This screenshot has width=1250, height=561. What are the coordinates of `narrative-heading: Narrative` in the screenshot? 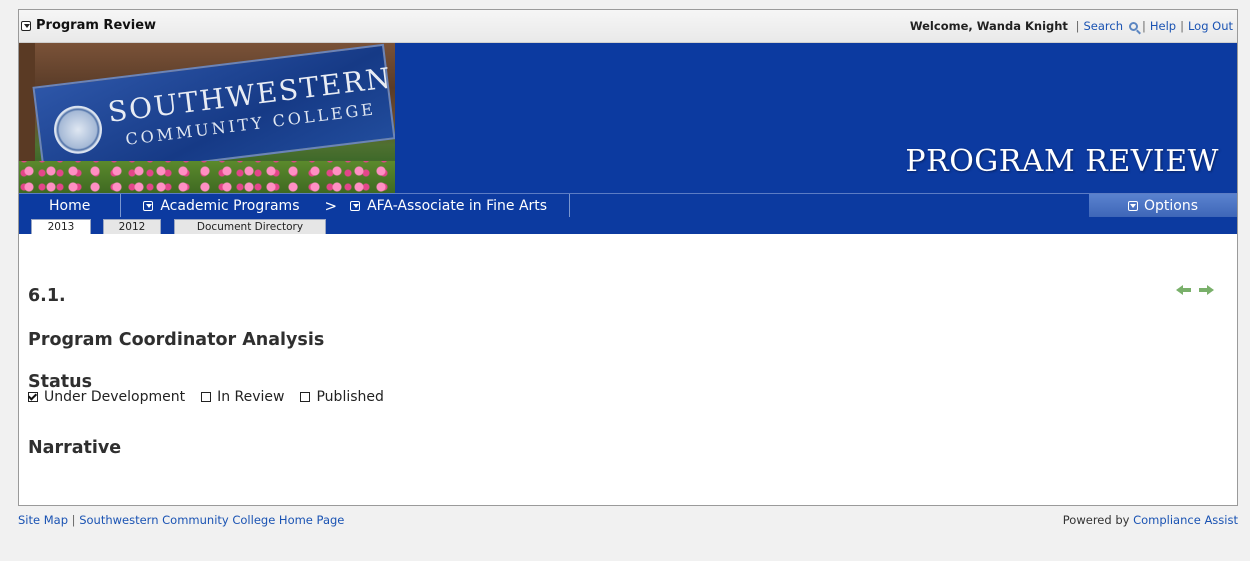 It's located at (75, 448).